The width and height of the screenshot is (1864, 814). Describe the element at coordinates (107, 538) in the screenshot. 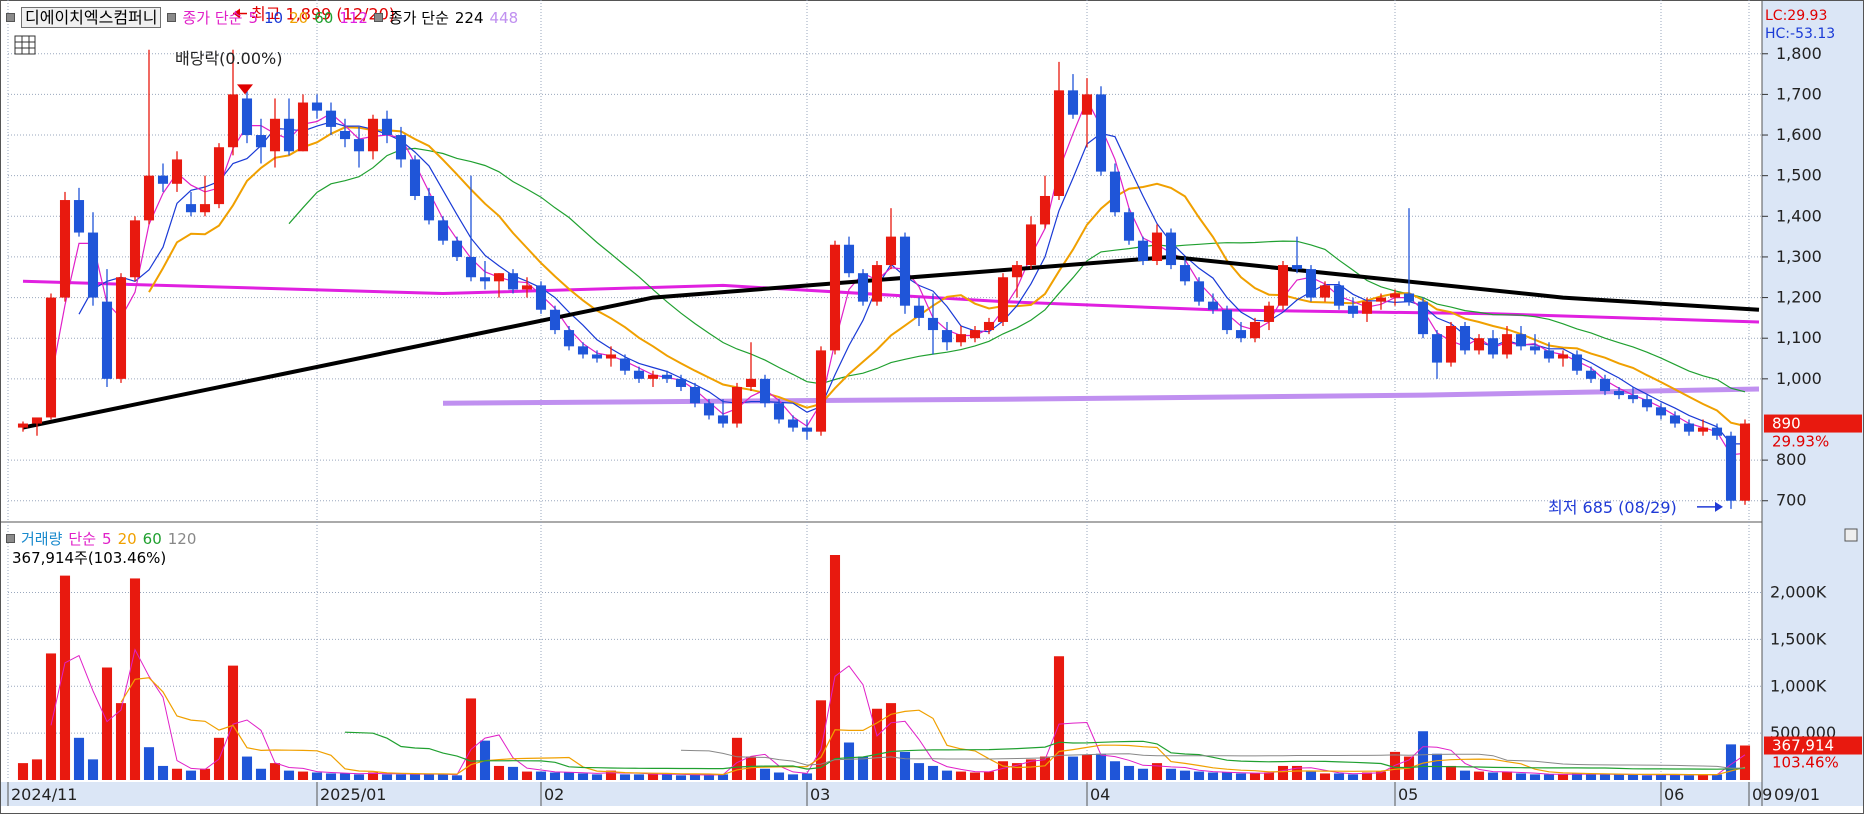

I see `volume-ma-5: 5` at that location.